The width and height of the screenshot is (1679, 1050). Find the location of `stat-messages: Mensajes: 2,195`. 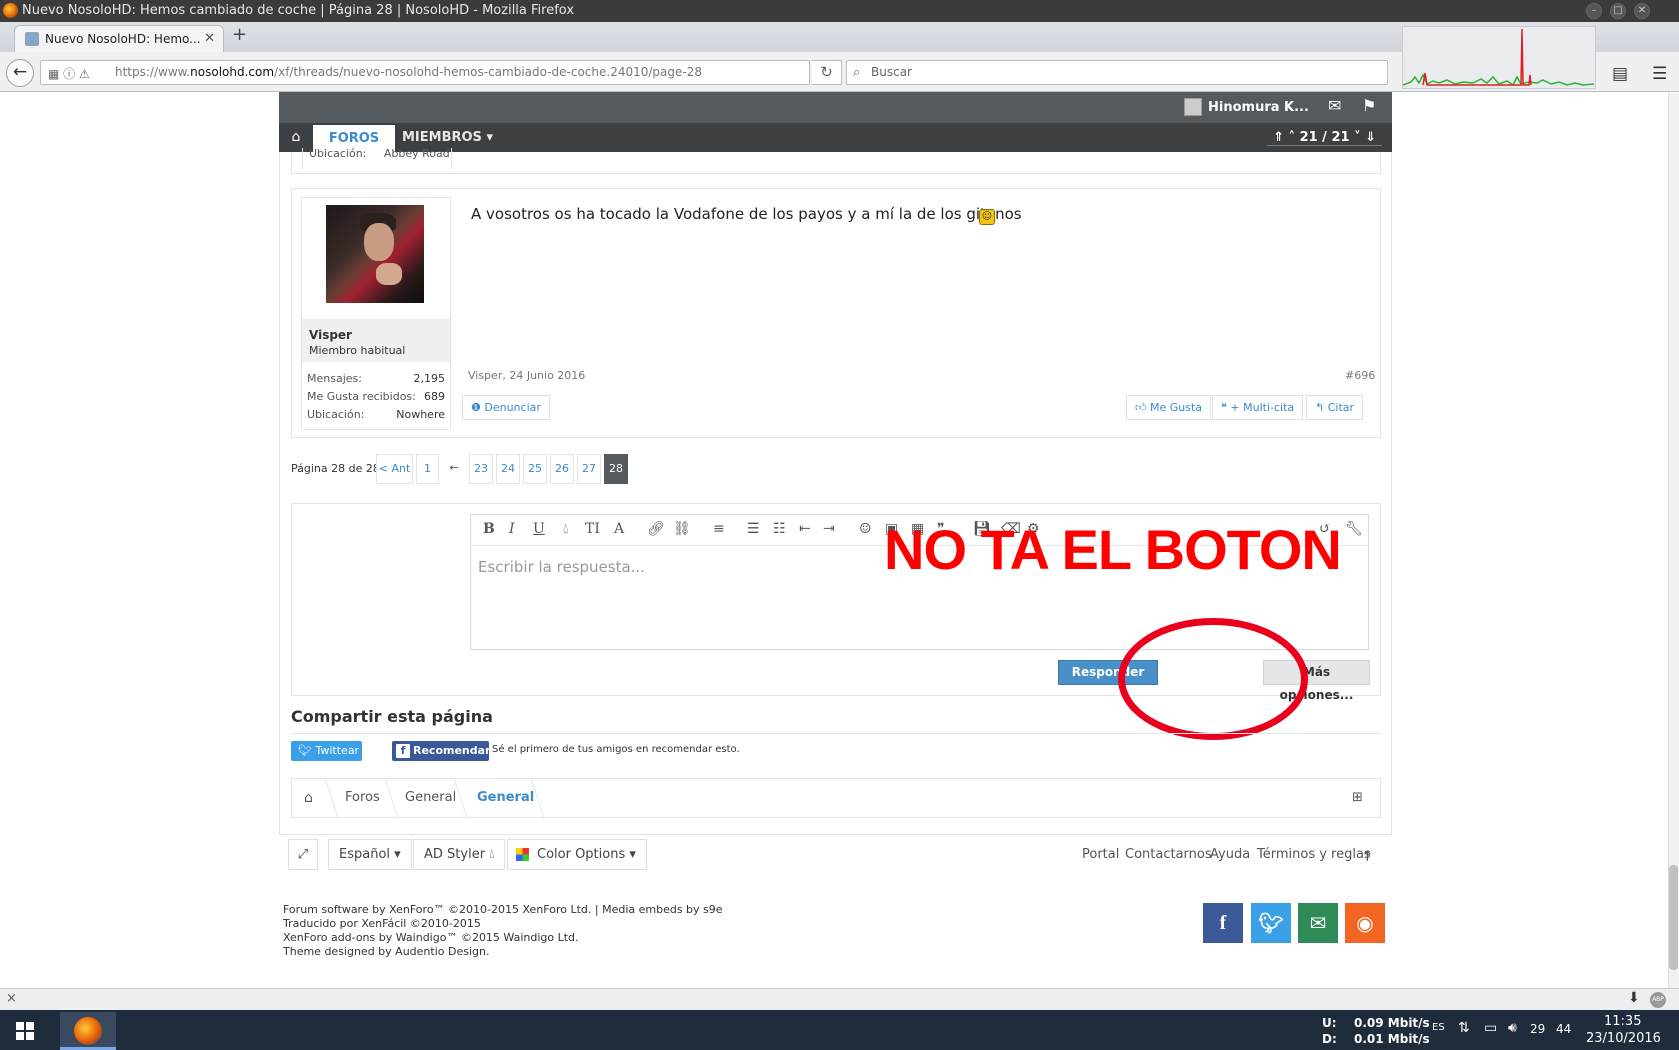

stat-messages: Mensajes: 2,195 is located at coordinates (376, 378).